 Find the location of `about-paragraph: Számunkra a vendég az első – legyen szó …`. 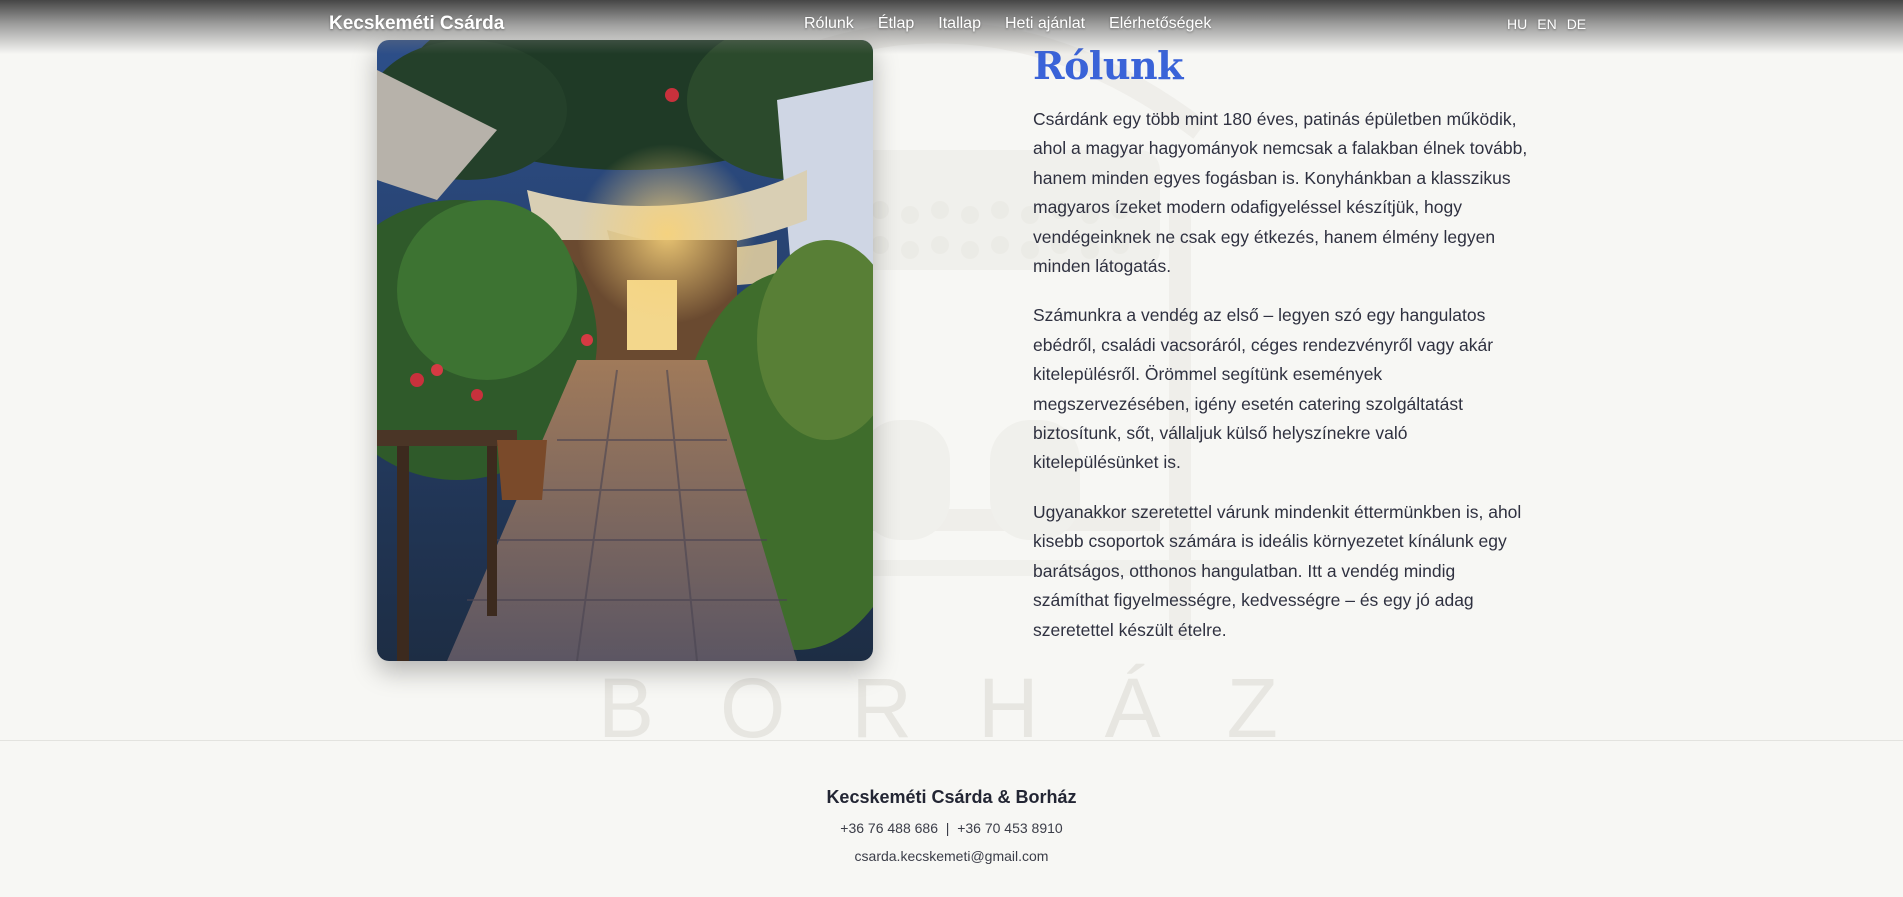

about-paragraph: Számunkra a vendég az első – legyen szó … is located at coordinates (1263, 389).